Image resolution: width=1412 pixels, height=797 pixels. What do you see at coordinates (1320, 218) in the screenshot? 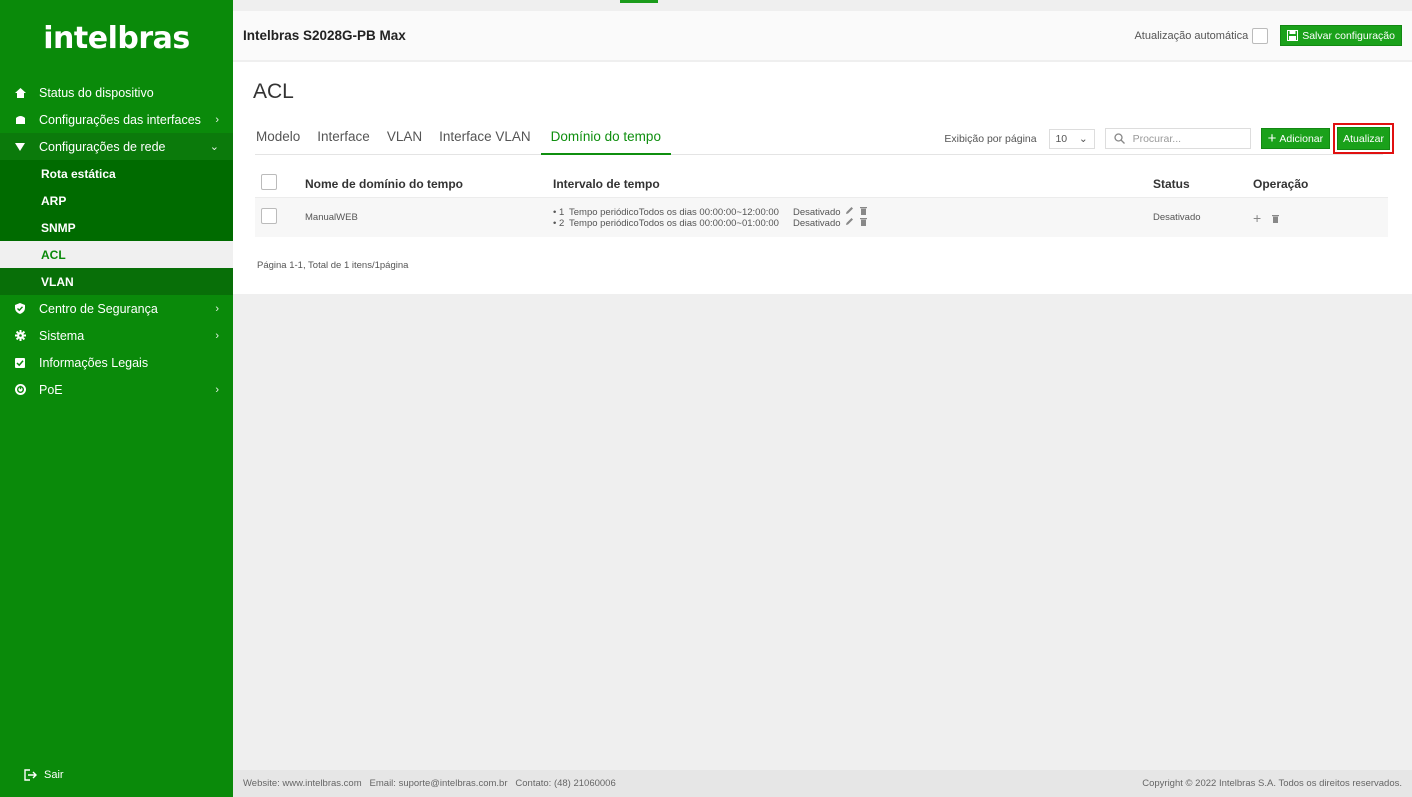
I see `row-operations: +` at bounding box center [1320, 218].